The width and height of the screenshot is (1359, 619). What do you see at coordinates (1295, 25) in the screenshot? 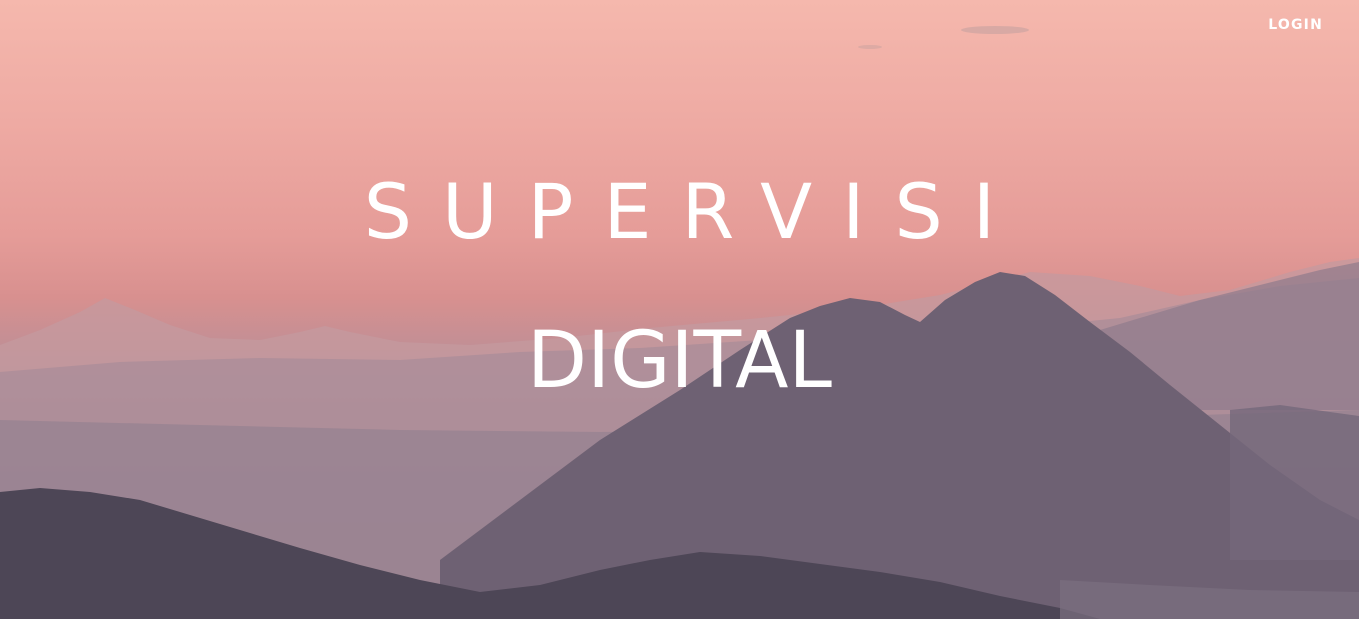
I see `login-link: LOGIN` at bounding box center [1295, 25].